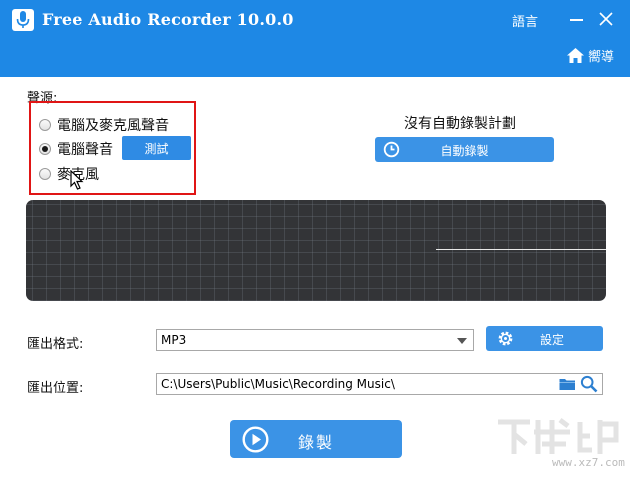 Image resolution: width=630 pixels, height=480 pixels. Describe the element at coordinates (589, 384) in the screenshot. I see `search-icon` at that location.